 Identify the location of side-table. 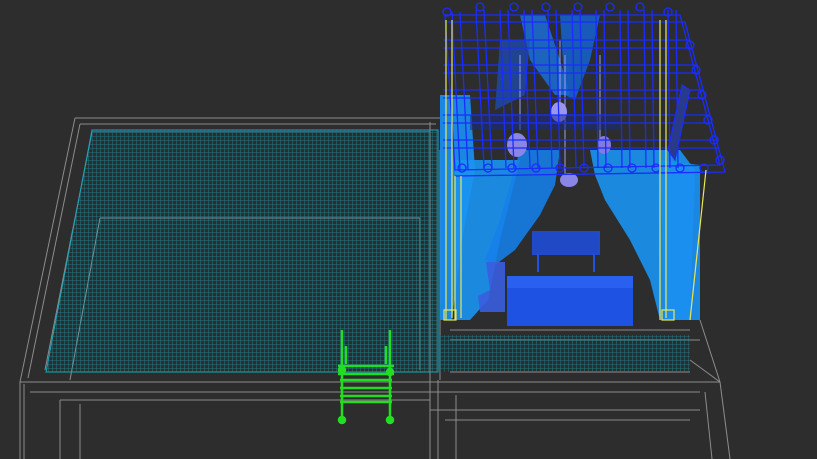
(566, 251).